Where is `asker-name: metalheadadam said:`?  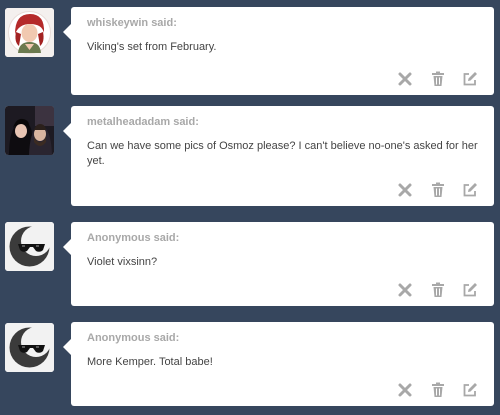
asker-name: metalheadadam said: is located at coordinates (143, 122).